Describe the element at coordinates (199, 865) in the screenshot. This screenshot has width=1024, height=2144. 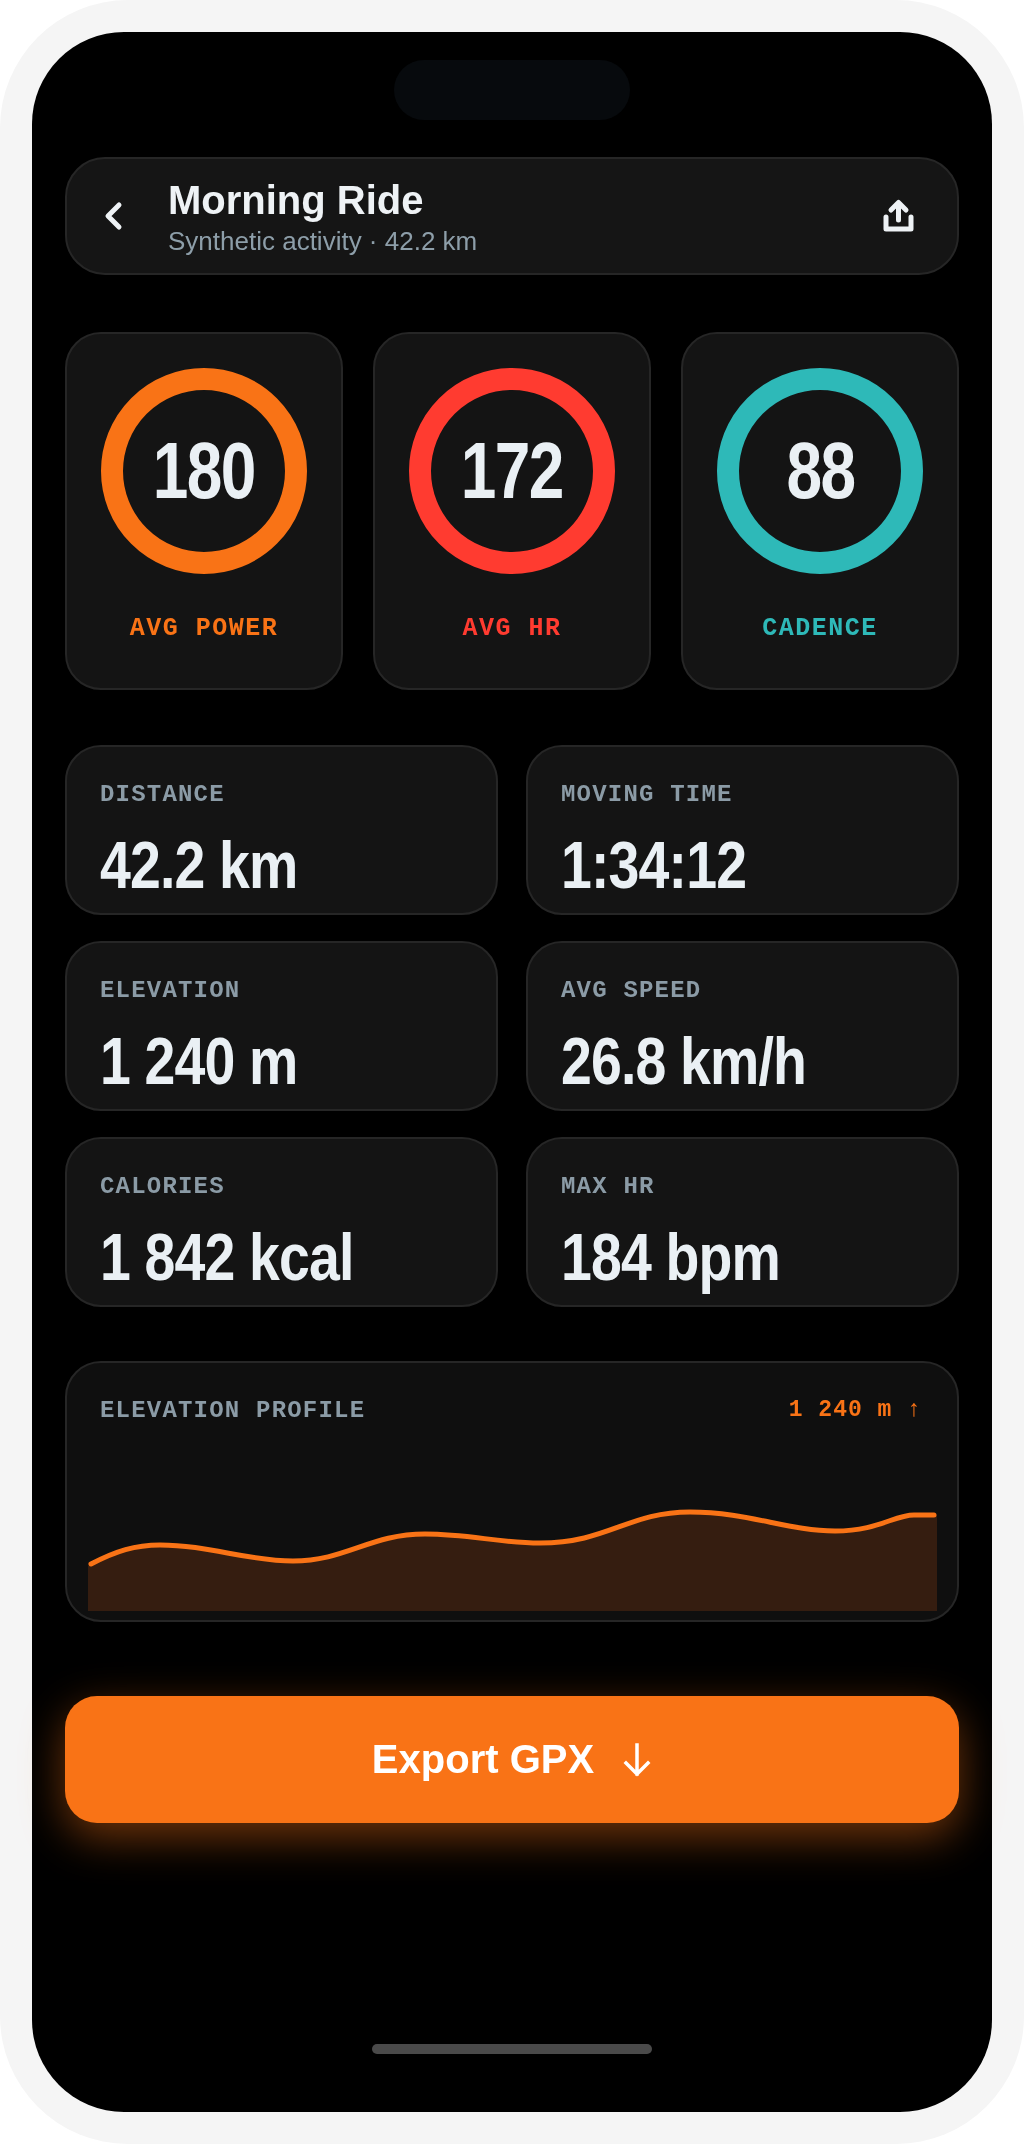
I see `stat-value: 42.2 km` at that location.